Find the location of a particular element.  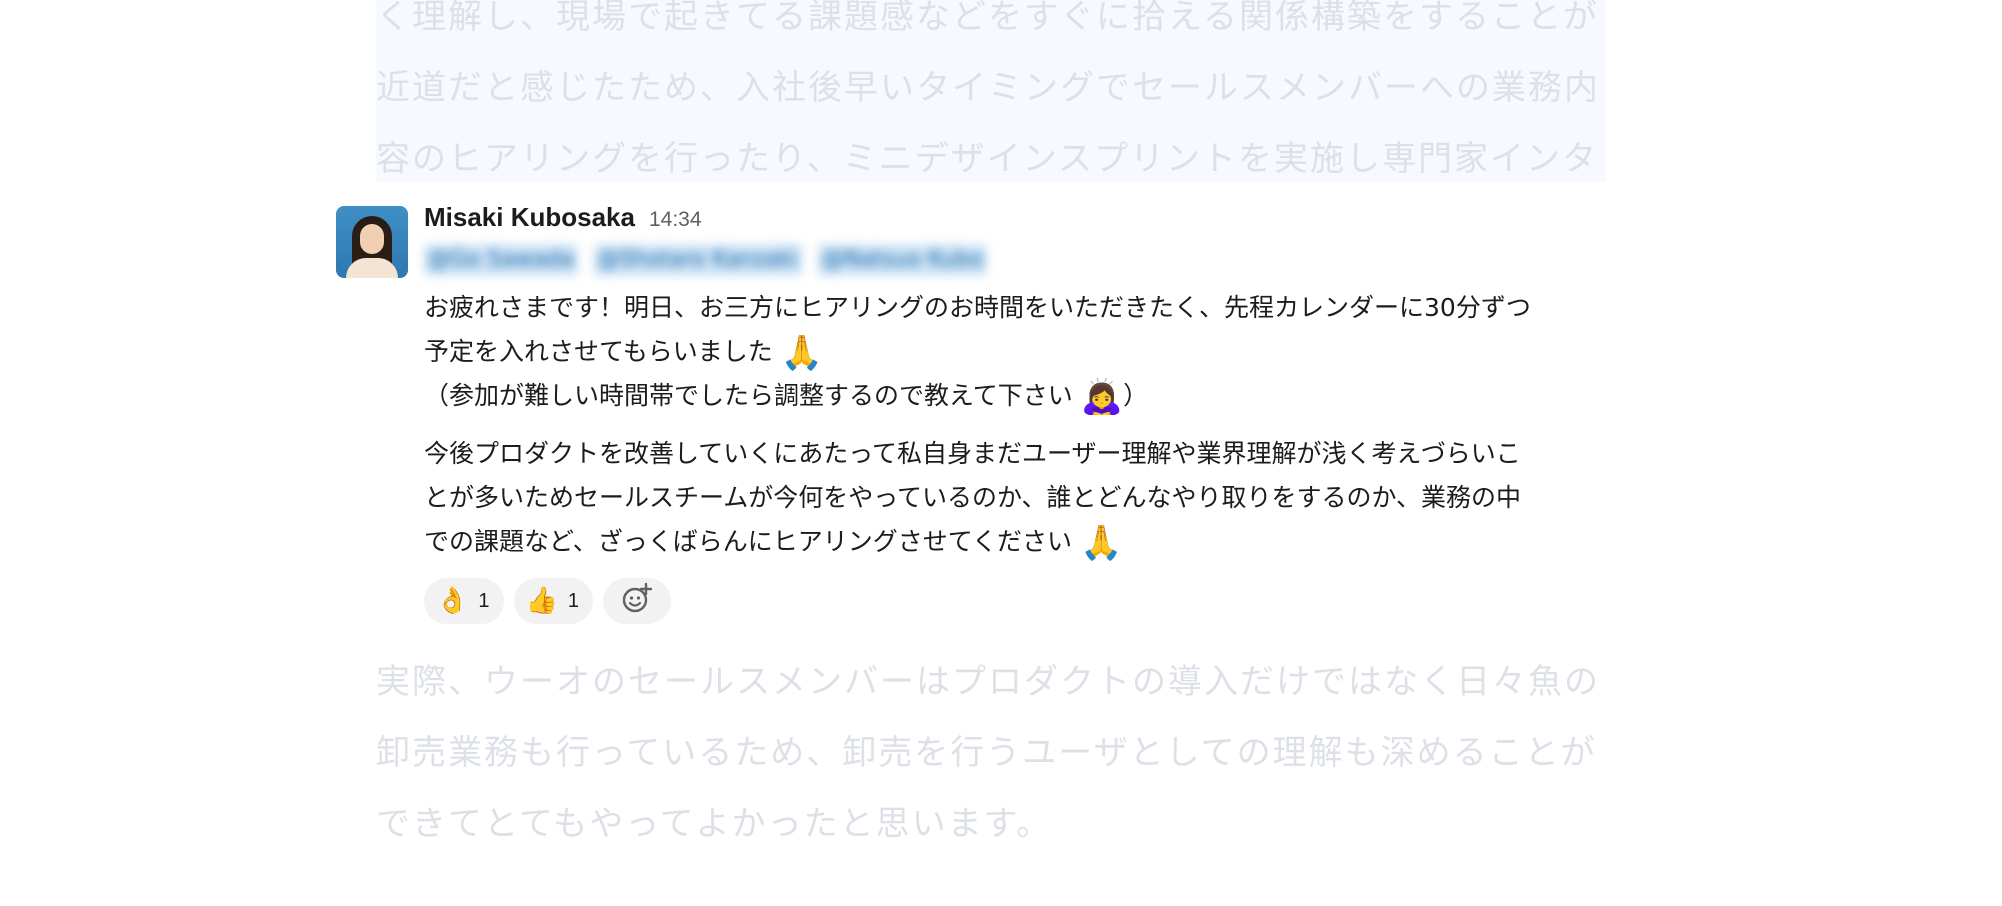

article-line: 近道だと感じたため、入社後早いタイミングでセールスメンバーへの業務内 is located at coordinates (988, 88).